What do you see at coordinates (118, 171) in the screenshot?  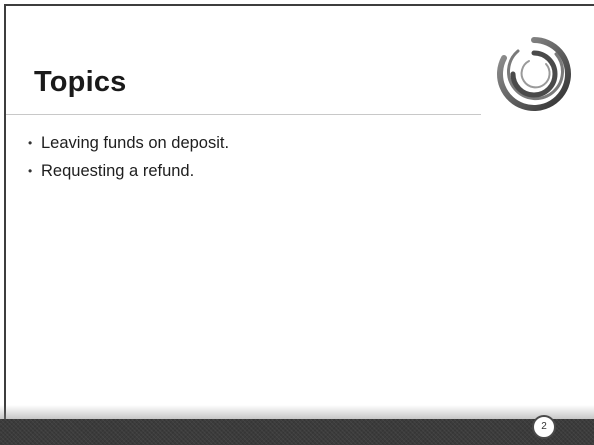 I see `bullet-text: Requesting a refund.` at bounding box center [118, 171].